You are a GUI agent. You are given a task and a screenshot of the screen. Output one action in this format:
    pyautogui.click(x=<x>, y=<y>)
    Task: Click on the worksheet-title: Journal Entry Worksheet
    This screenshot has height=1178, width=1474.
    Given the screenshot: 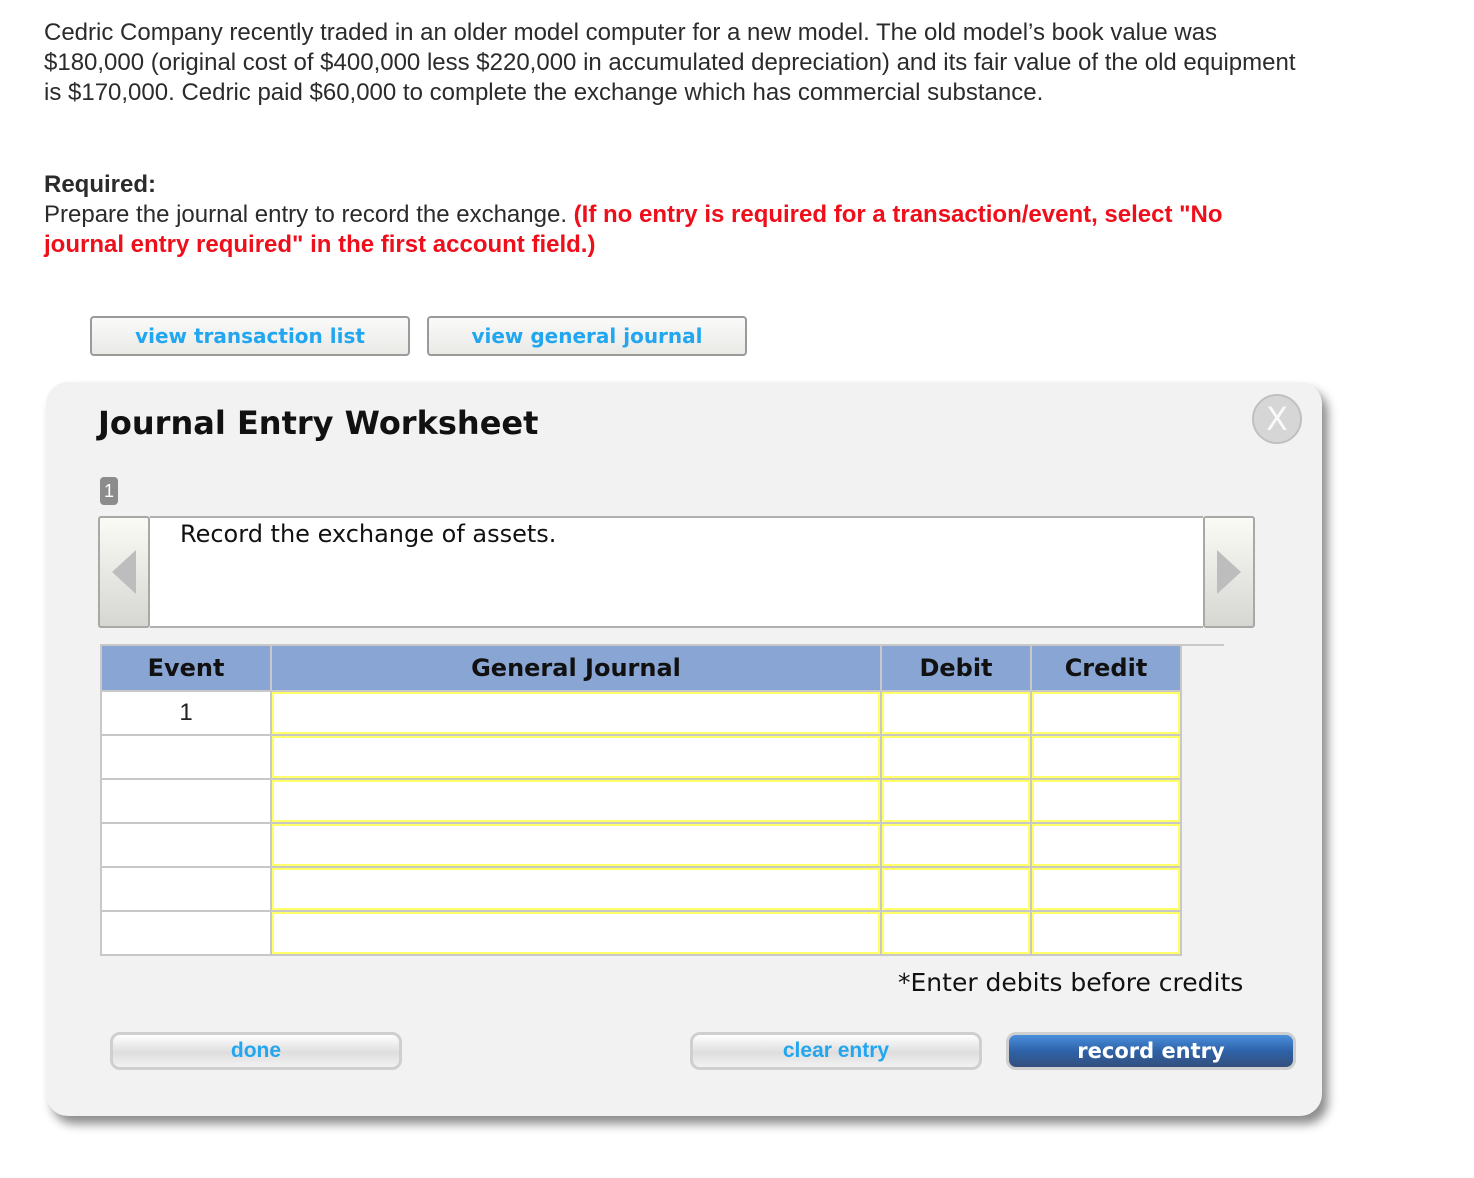 What is the action you would take?
    pyautogui.click(x=318, y=423)
    